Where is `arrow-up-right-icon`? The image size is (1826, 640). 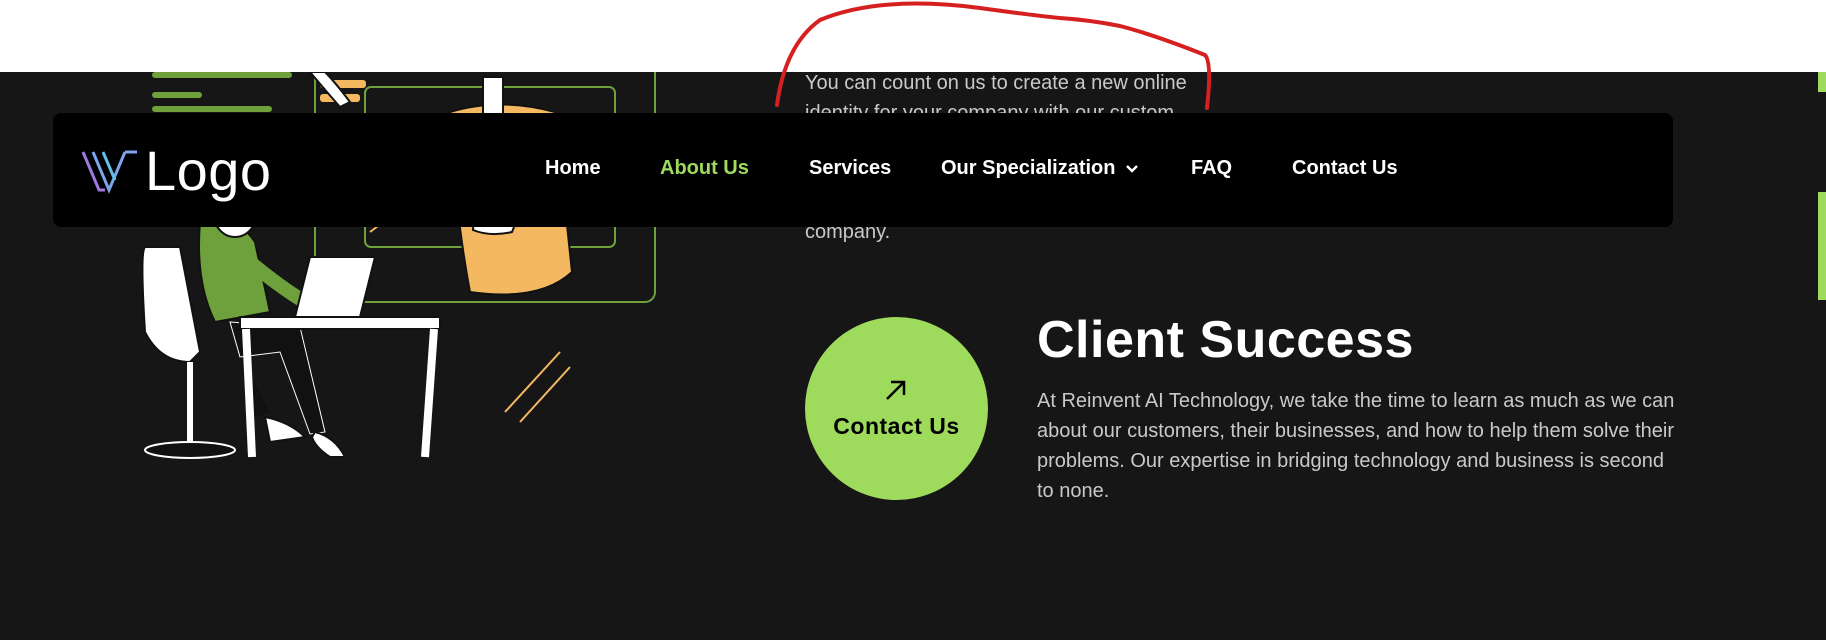
arrow-up-right-icon is located at coordinates (896, 390).